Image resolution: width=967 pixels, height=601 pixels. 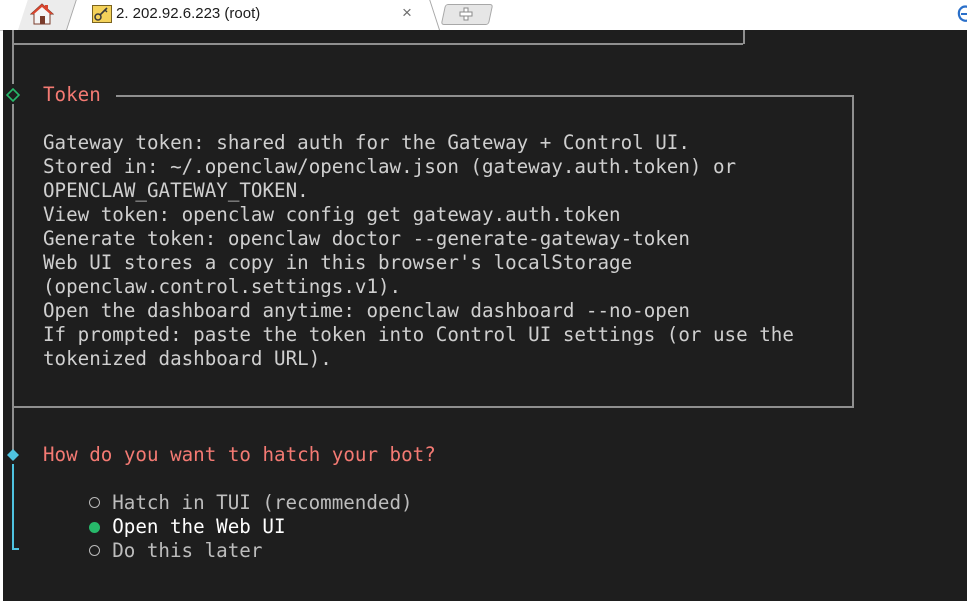 What do you see at coordinates (102, 14) in the screenshot?
I see `key-icon` at bounding box center [102, 14].